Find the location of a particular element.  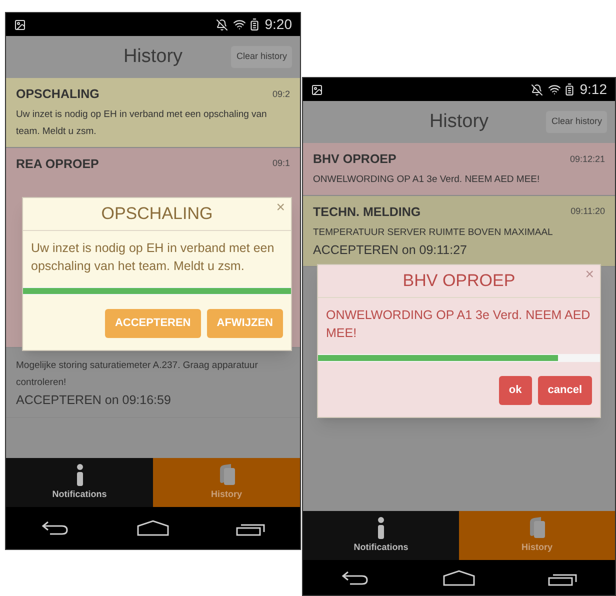

dialog-message: ONWELWORDING OP A1 3e Verd. NEEM AED MEE! is located at coordinates (458, 324).